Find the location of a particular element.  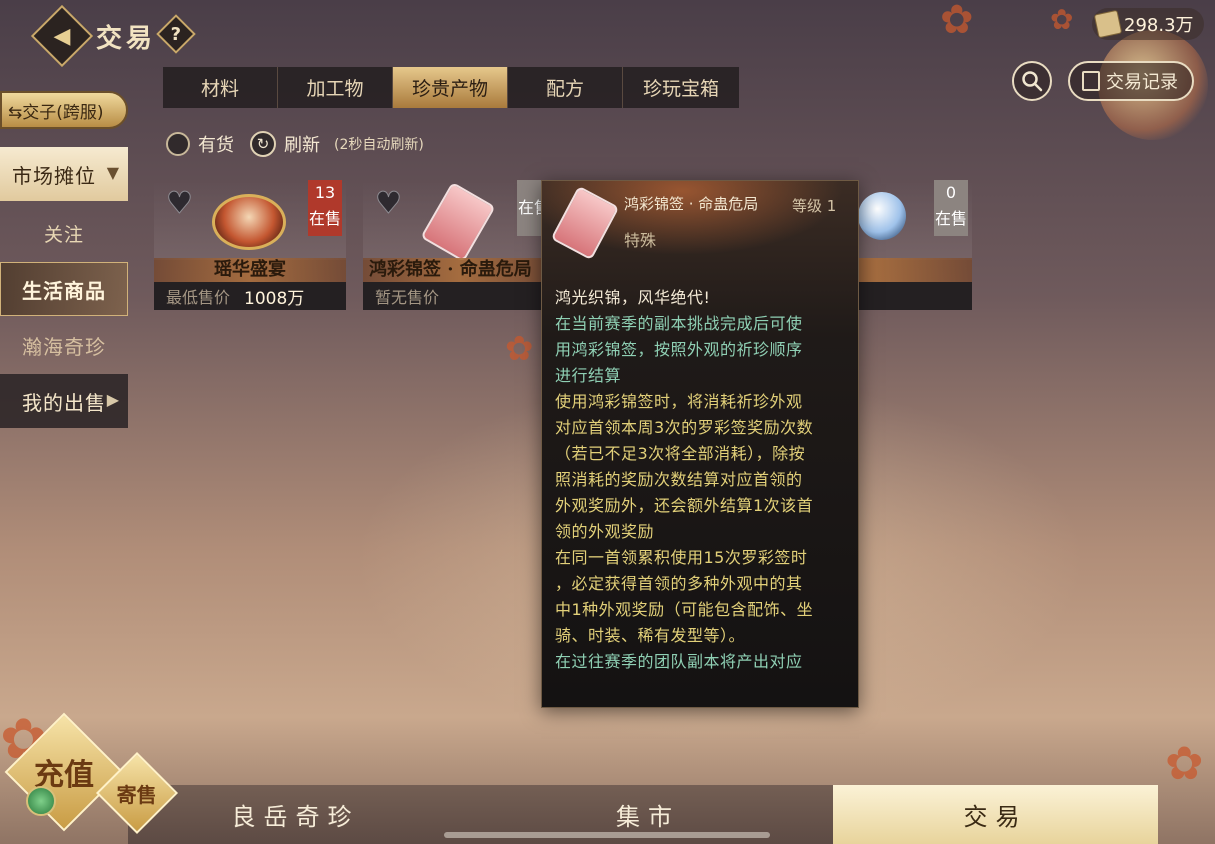

tooltip-line: 中1种外观奖励（可能包含配饰、坐 is located at coordinates (684, 609).